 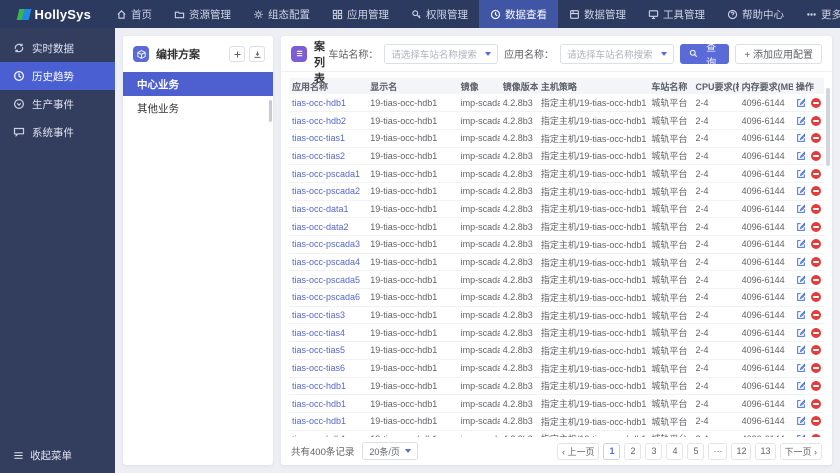 I want to click on app-name-link: tias-occ-tias6, so click(x=328, y=368).